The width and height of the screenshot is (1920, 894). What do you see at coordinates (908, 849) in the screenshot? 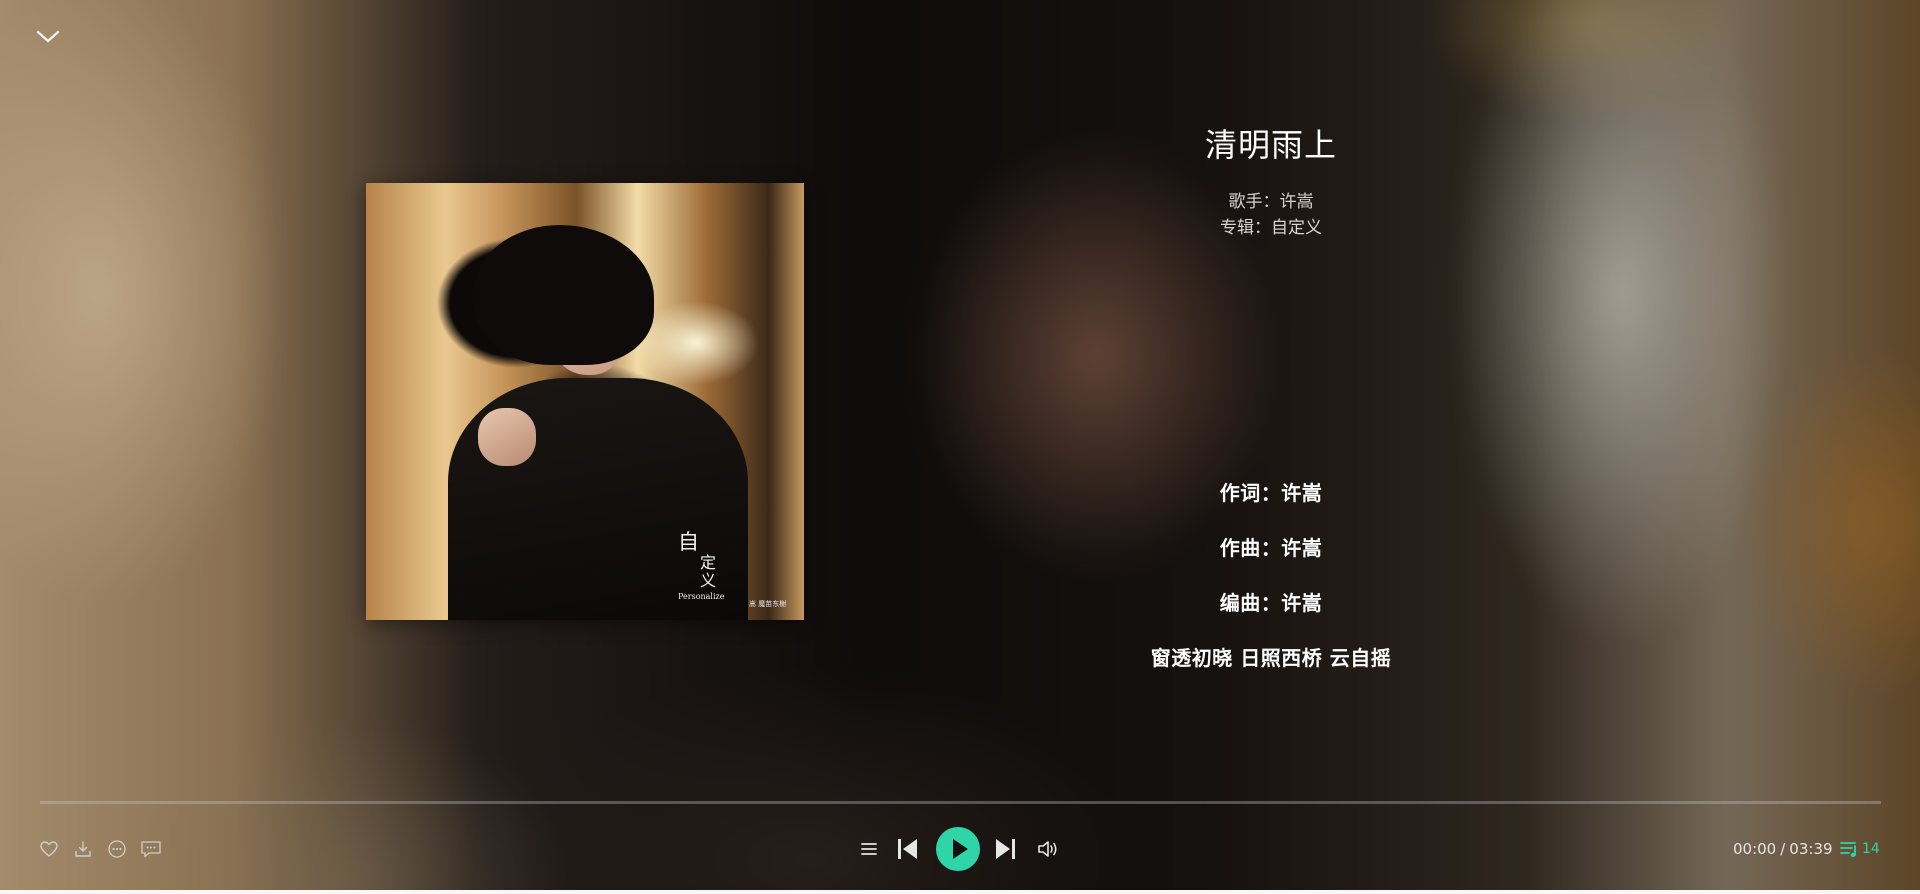
I see `previous-icon` at bounding box center [908, 849].